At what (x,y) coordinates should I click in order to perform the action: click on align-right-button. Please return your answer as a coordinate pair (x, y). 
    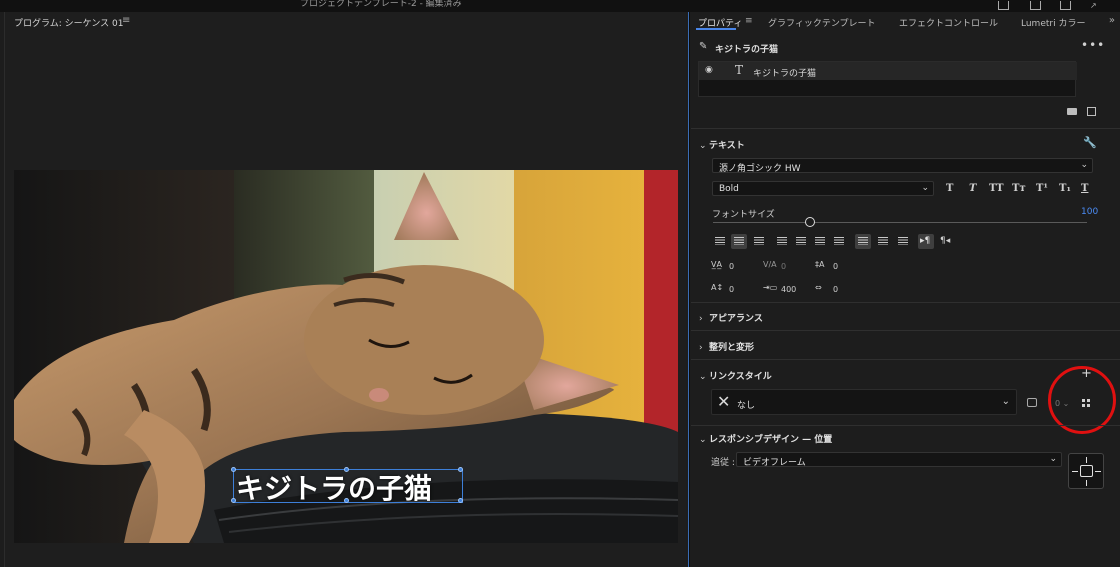
    Looking at the image, I should click on (759, 241).